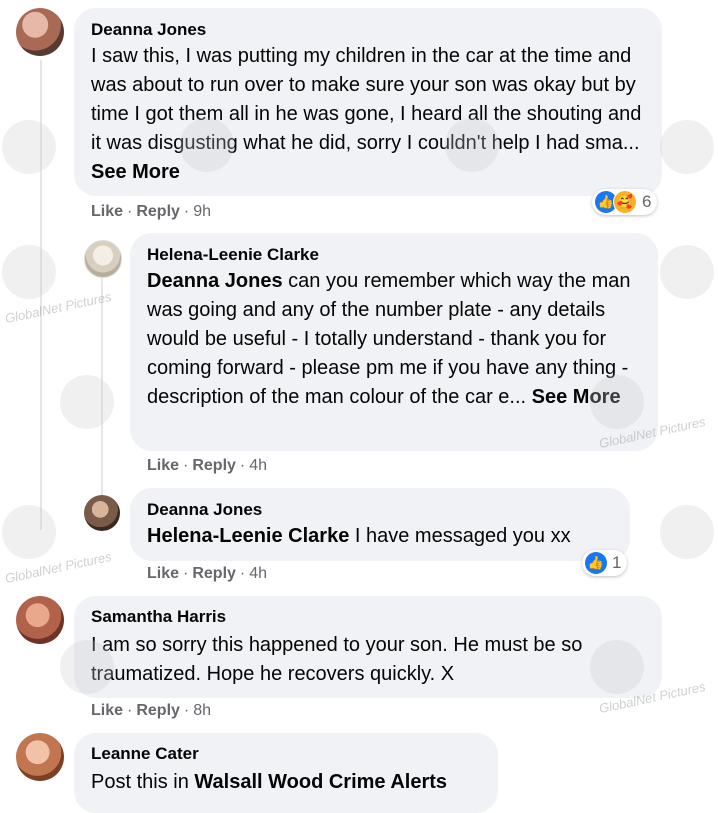  Describe the element at coordinates (202, 710) in the screenshot. I see `comment-timestamp: 8h` at that location.